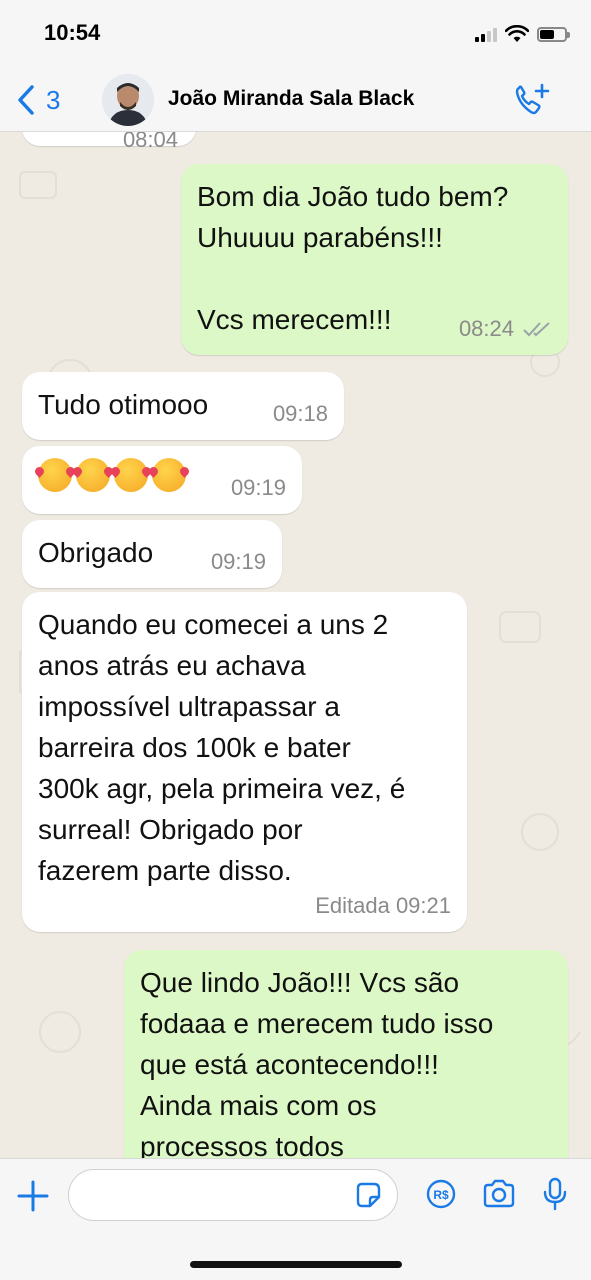 The image size is (591, 1280). I want to click on plus-icon, so click(33, 1196).